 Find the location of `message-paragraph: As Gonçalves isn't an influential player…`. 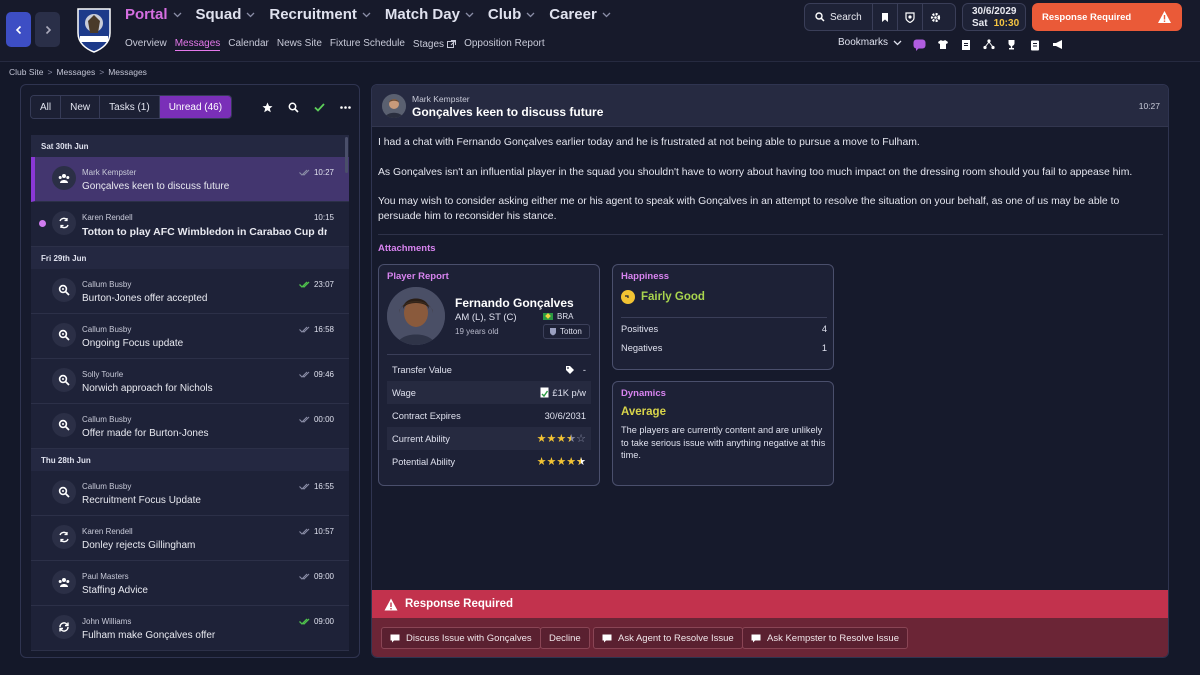

message-paragraph: As Gonçalves isn't an influential player… is located at coordinates (755, 172).